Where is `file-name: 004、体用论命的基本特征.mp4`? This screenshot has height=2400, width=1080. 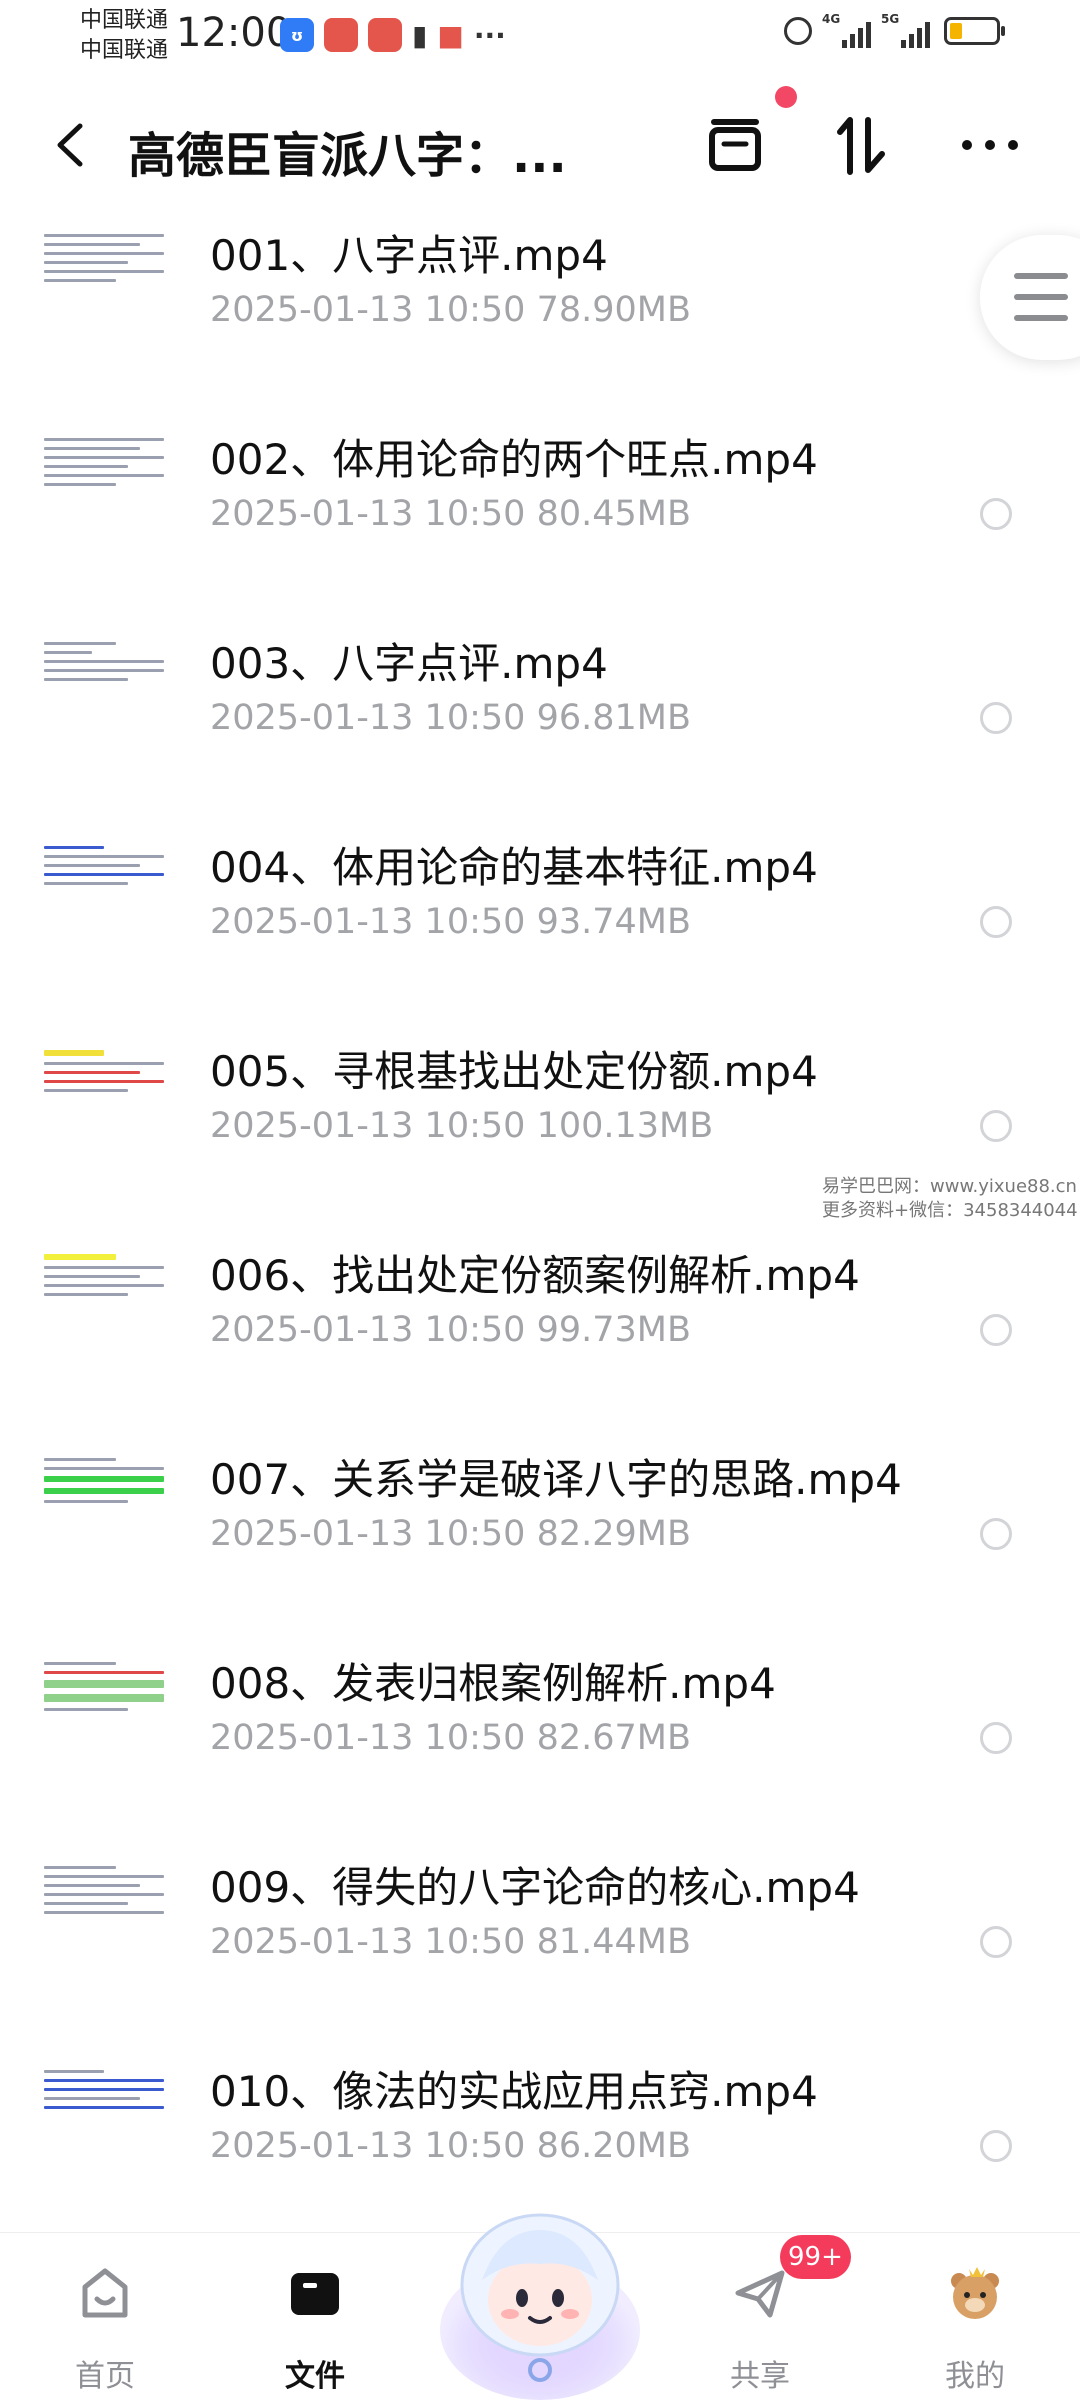
file-name: 004、体用论命的基本特征.mp4 is located at coordinates (514, 867).